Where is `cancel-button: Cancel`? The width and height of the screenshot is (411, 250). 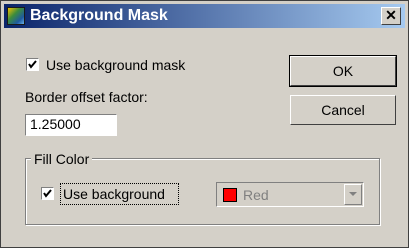 cancel-button: Cancel is located at coordinates (343, 110).